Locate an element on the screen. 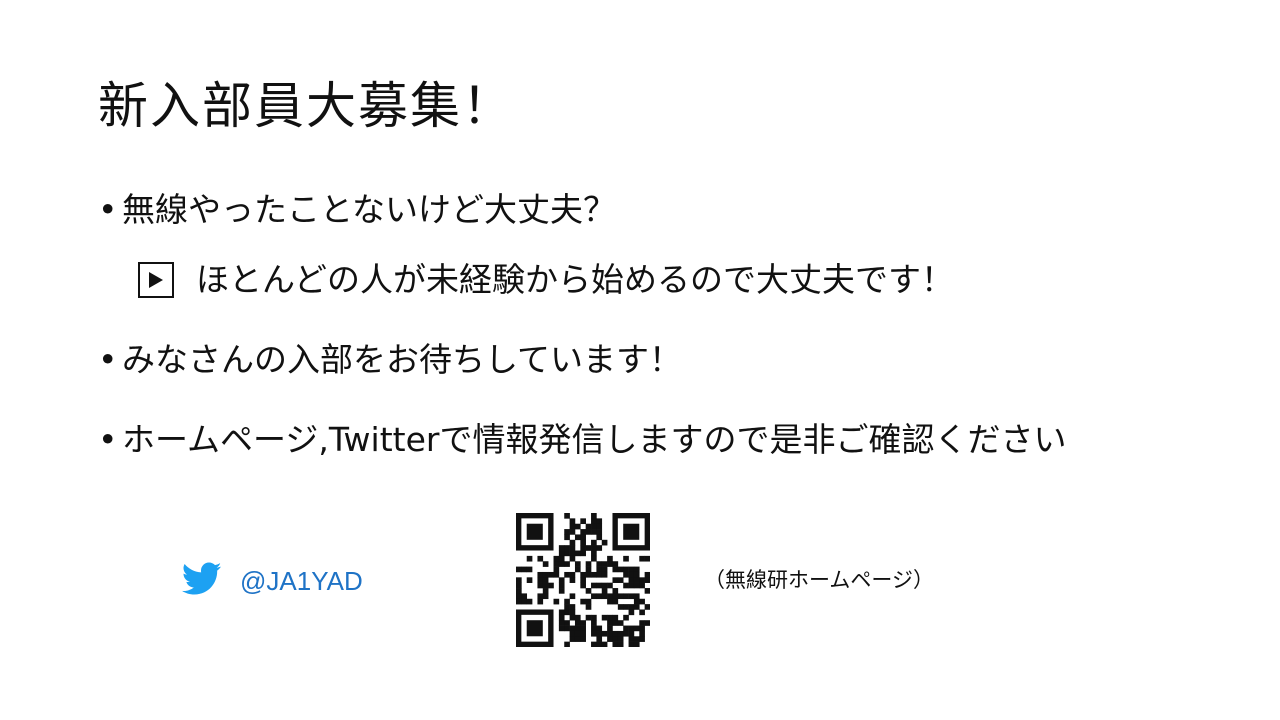  bullet-text-2: みなさんの入部をお待ちしています！ is located at coordinates (402, 359).